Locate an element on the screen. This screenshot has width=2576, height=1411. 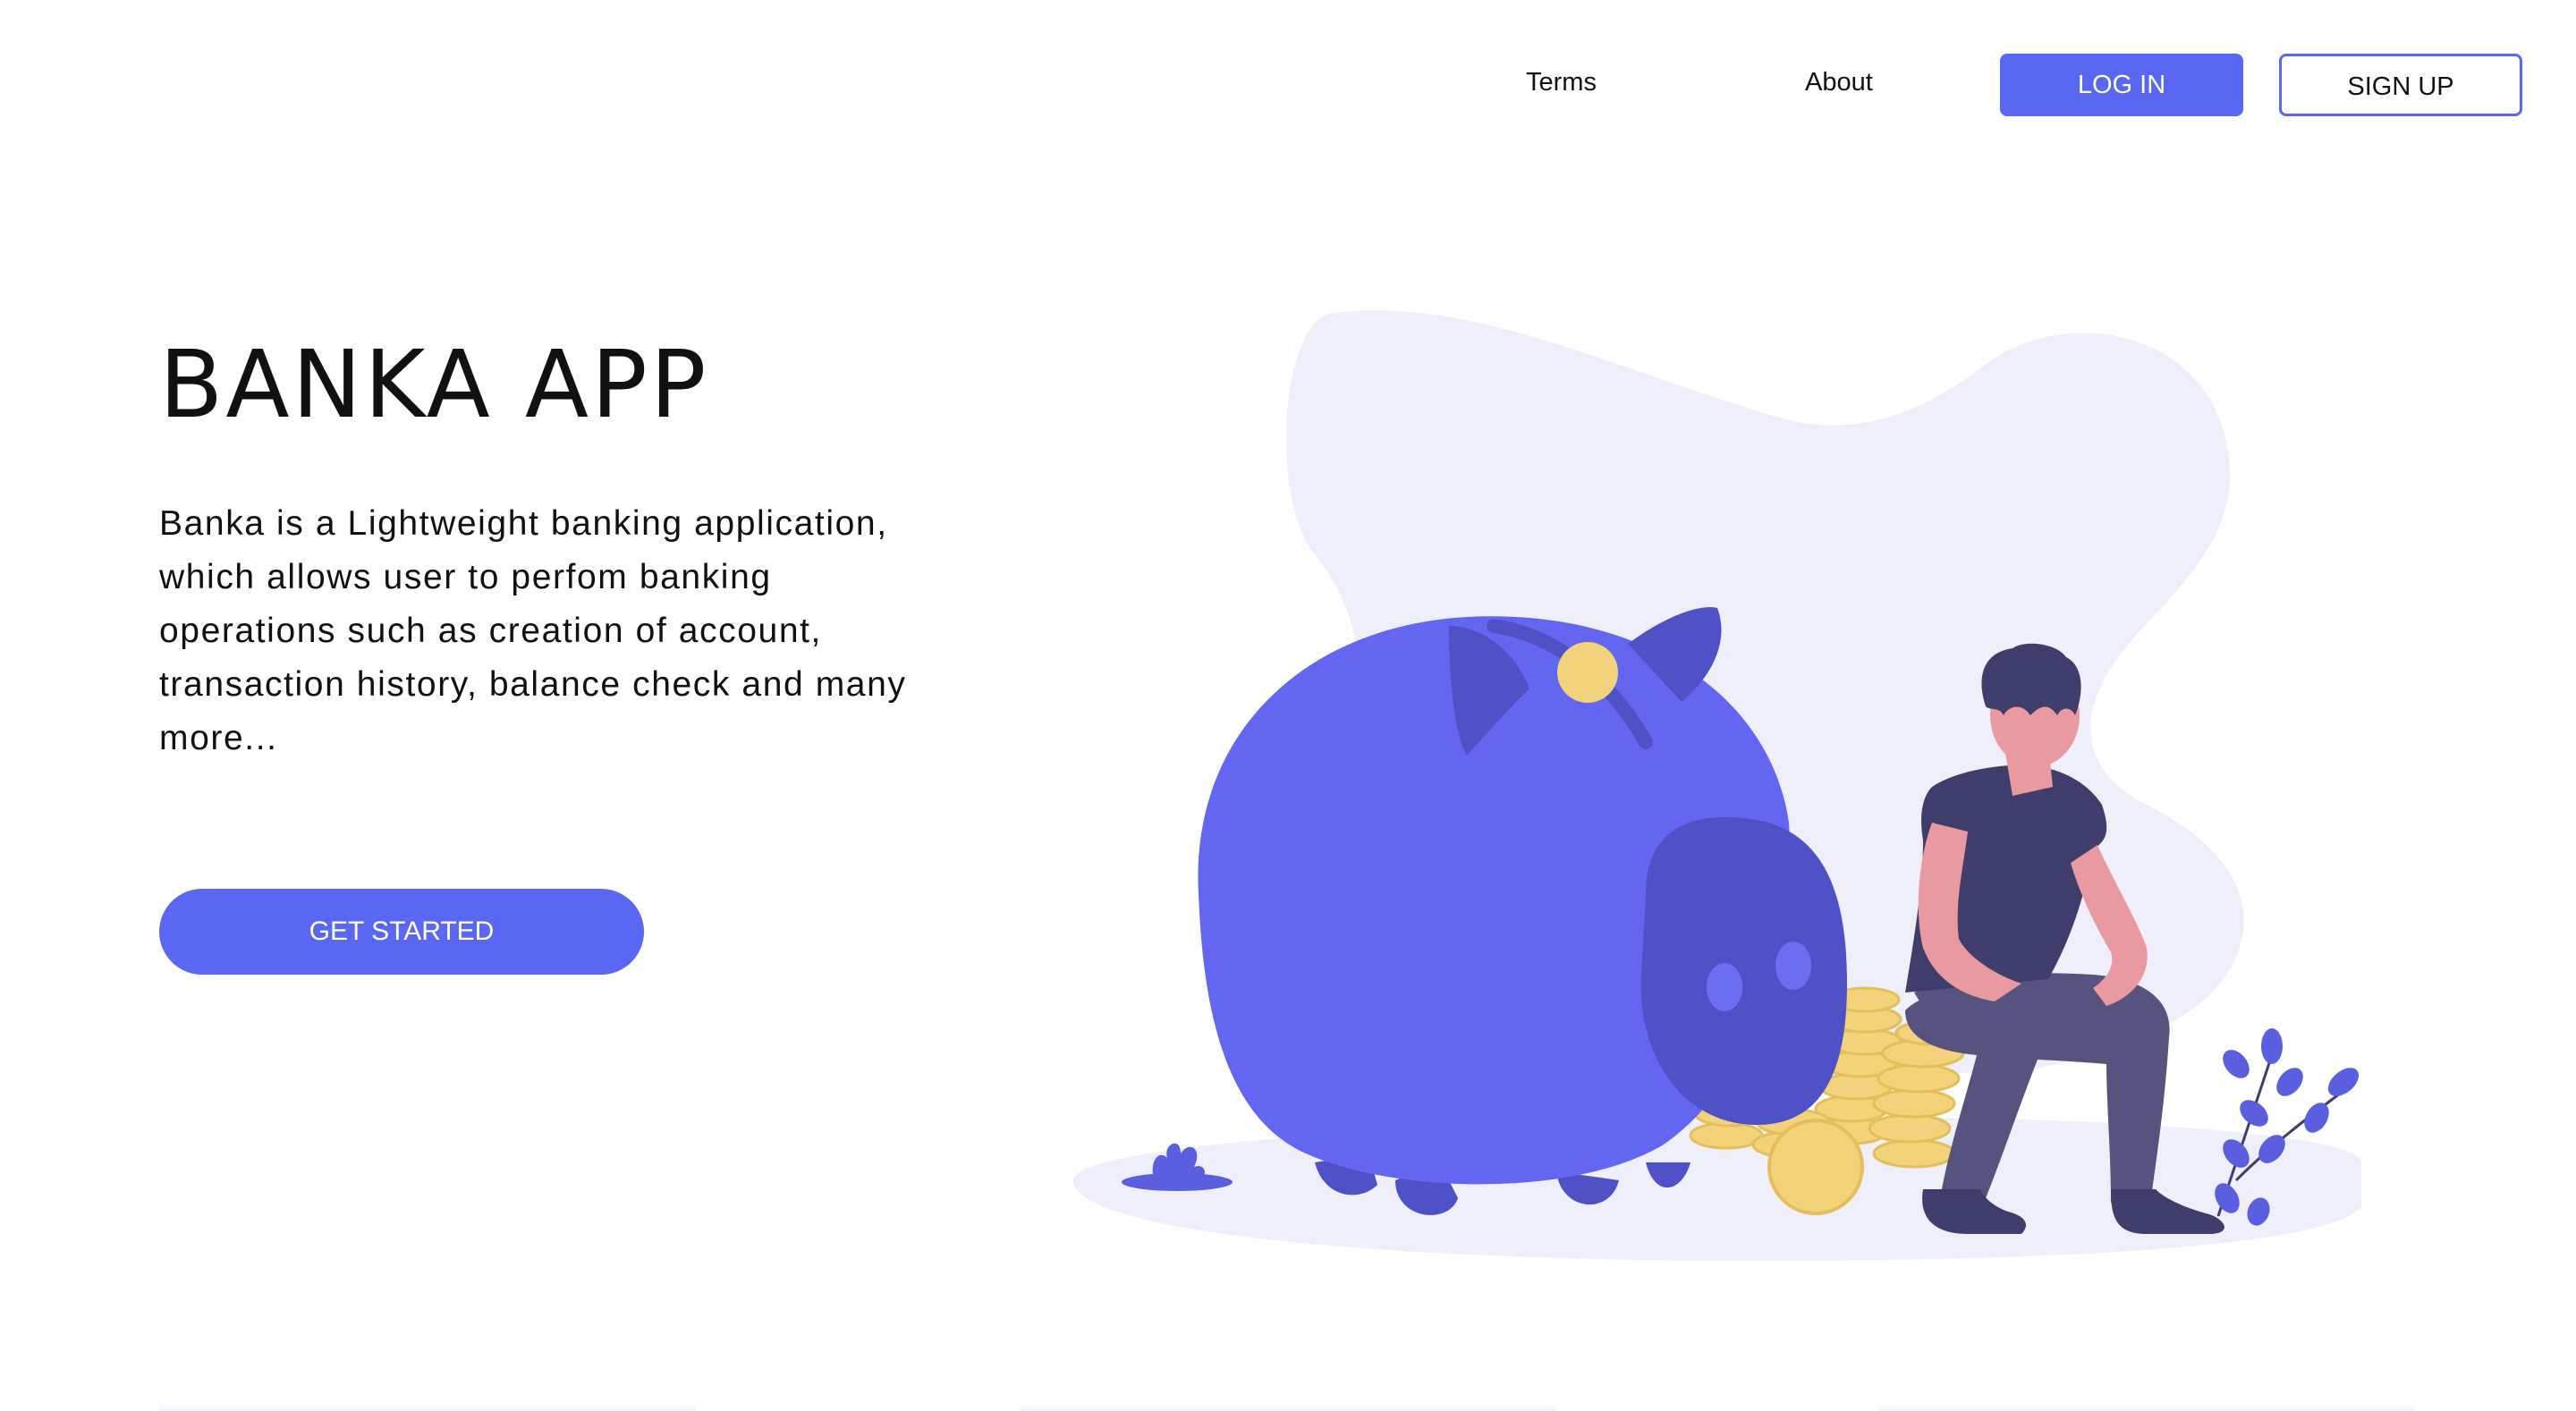
nostril-left is located at coordinates (1724, 987).